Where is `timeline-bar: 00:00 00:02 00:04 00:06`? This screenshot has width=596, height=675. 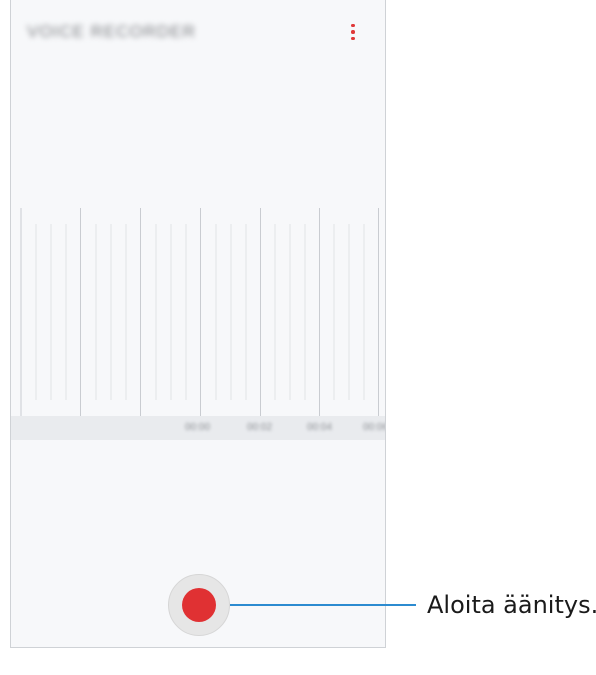 timeline-bar: 00:00 00:02 00:04 00:06 is located at coordinates (198, 428).